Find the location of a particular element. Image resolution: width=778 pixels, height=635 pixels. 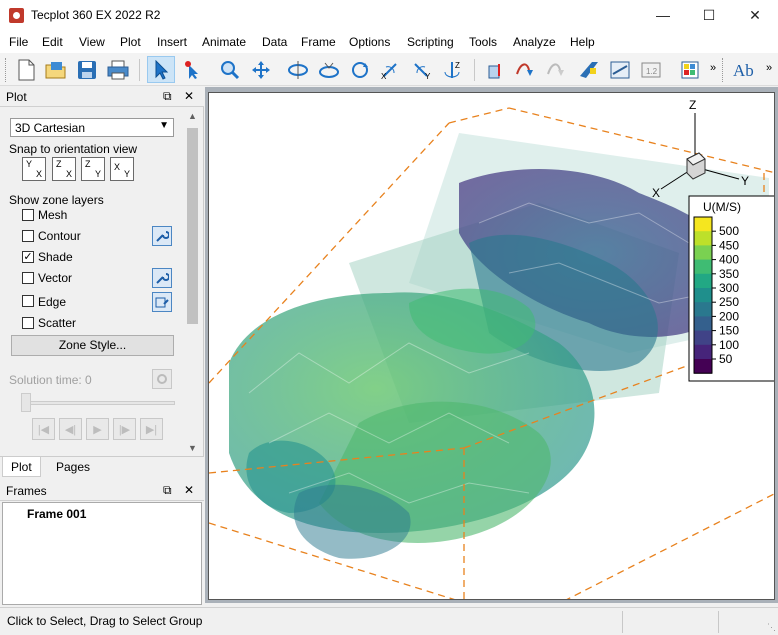

scatter-checkbox is located at coordinates (28, 323).